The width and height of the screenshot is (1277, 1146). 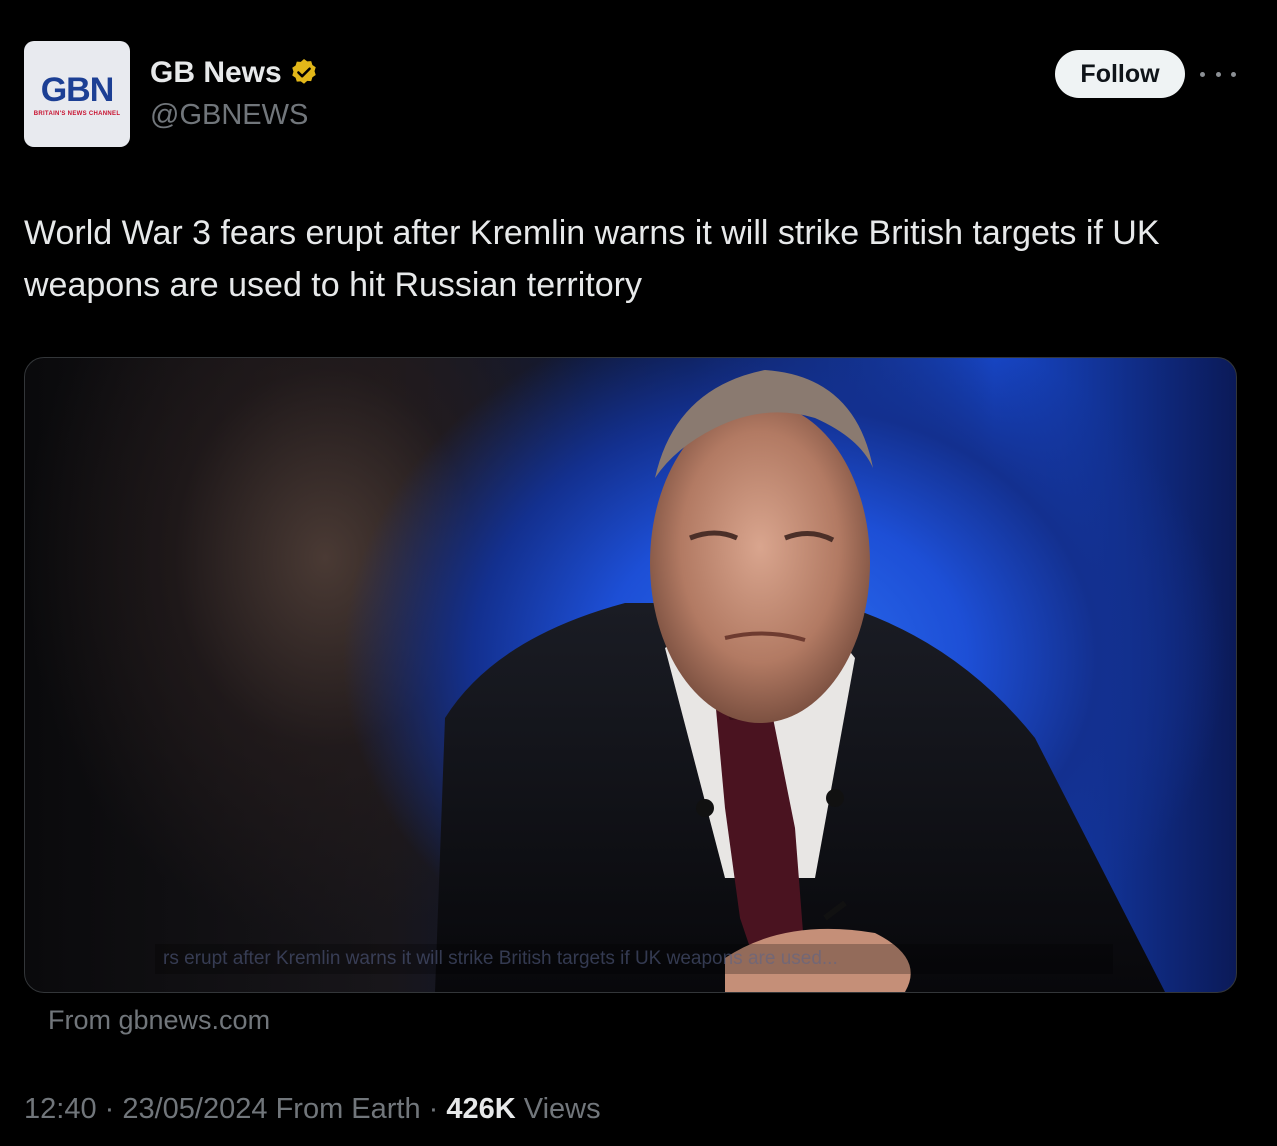 I want to click on verified-badge-icon, so click(x=303, y=71).